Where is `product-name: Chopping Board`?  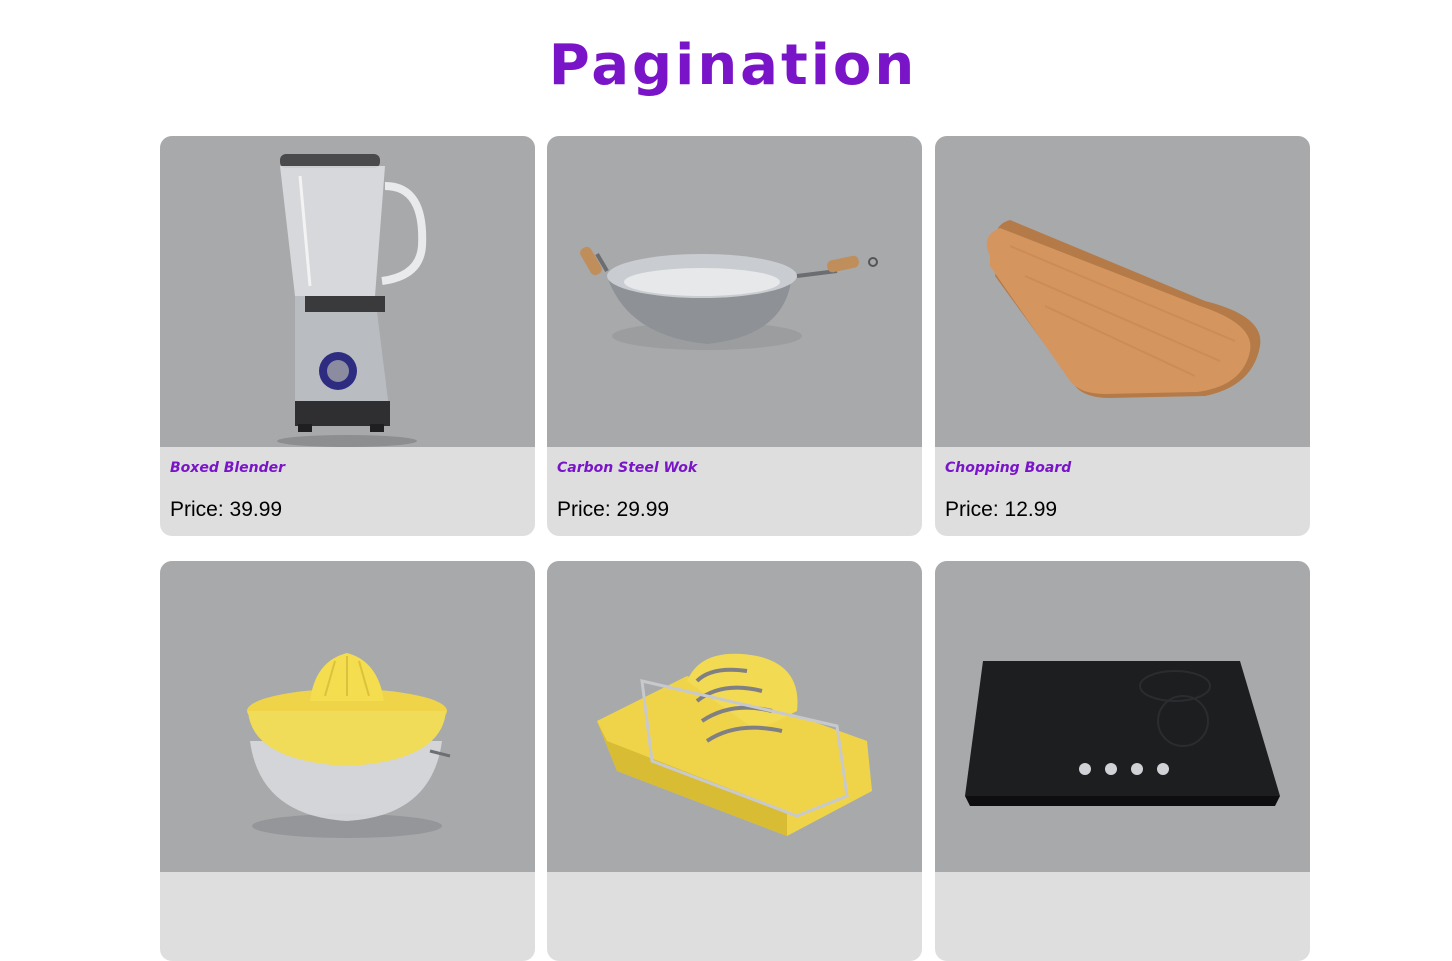 product-name: Chopping Board is located at coordinates (1008, 468).